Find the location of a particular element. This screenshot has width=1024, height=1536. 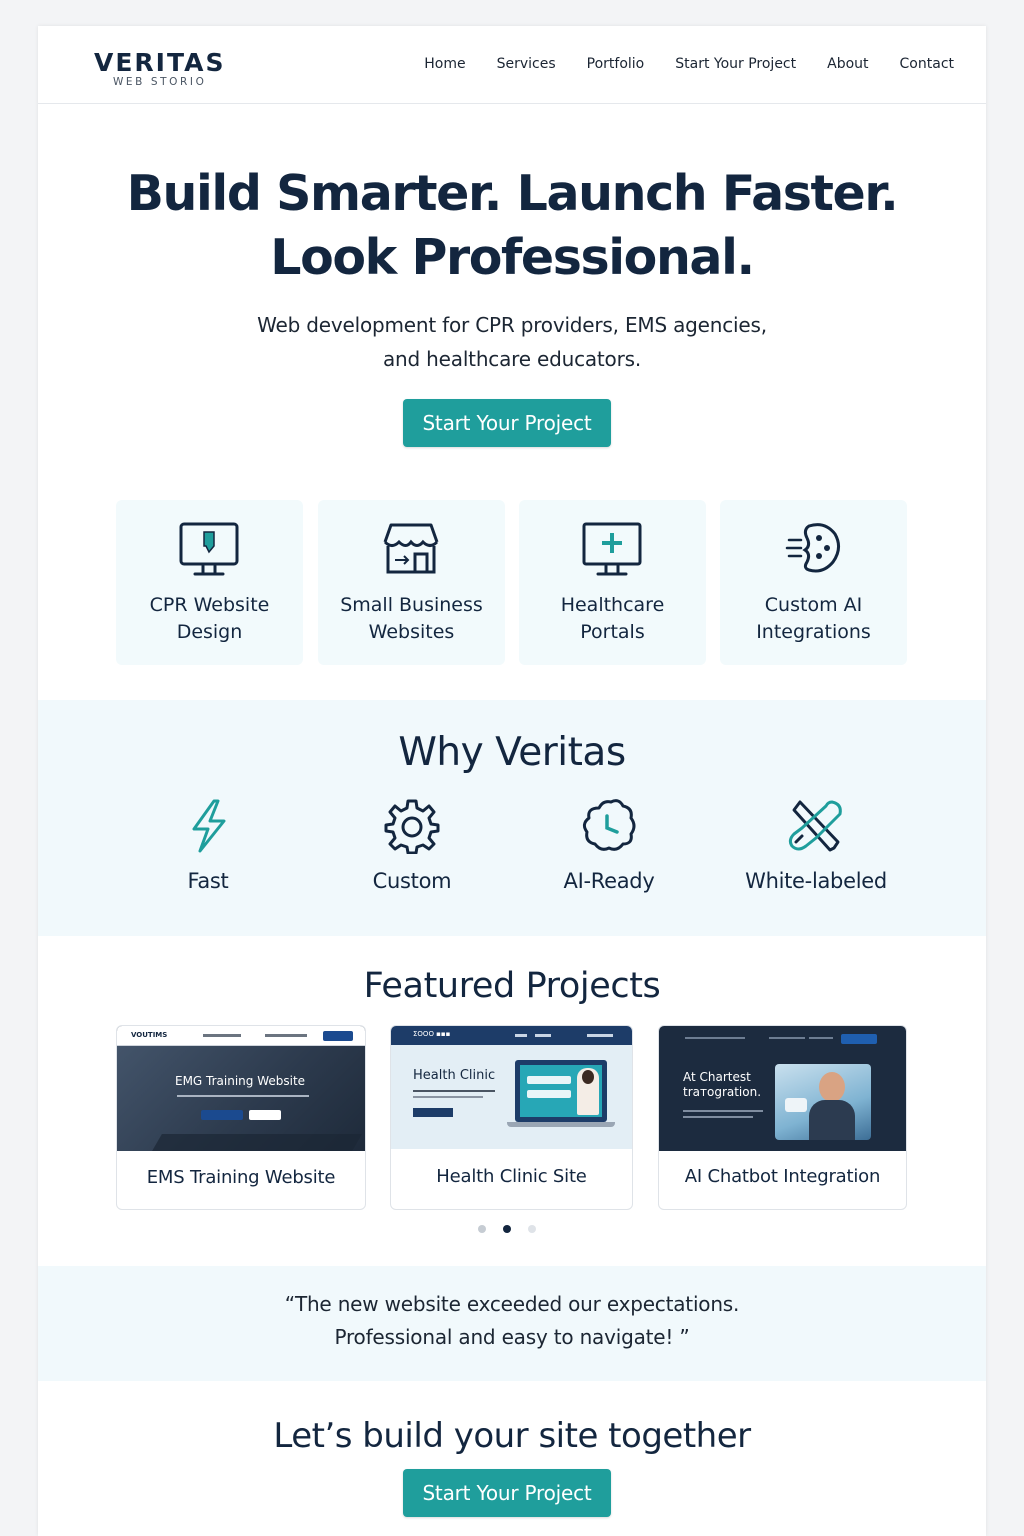

thumb-chat-bubble is located at coordinates (796, 1105).